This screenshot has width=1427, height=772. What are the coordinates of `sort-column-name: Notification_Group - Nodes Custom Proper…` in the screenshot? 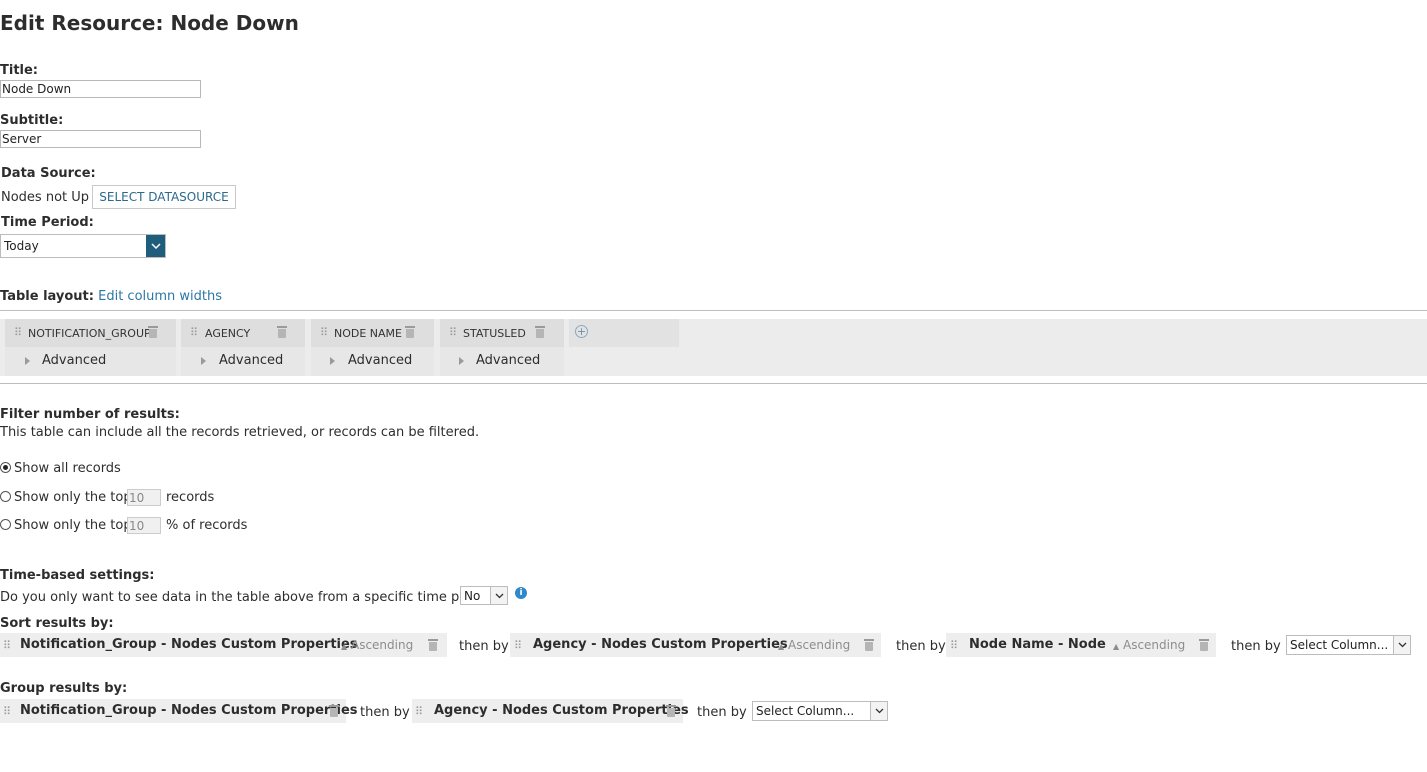 It's located at (189, 644).